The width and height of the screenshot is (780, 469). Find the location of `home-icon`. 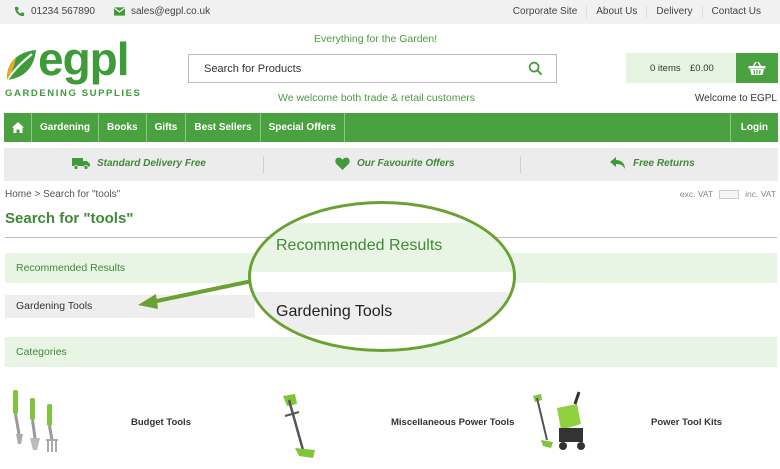

home-icon is located at coordinates (17, 127).